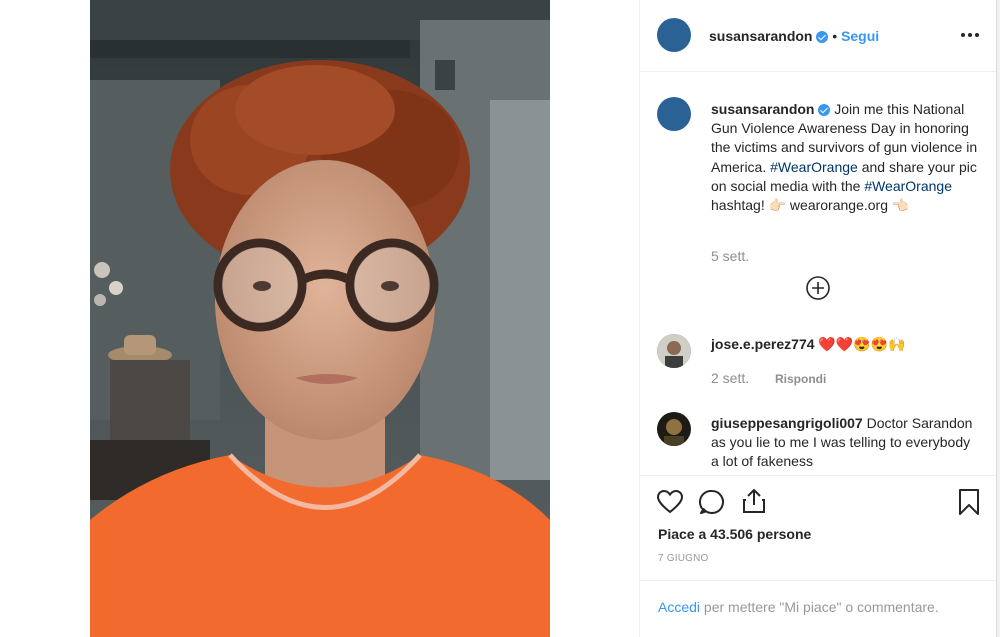  What do you see at coordinates (860, 36) in the screenshot?
I see `follow-button: Segui` at bounding box center [860, 36].